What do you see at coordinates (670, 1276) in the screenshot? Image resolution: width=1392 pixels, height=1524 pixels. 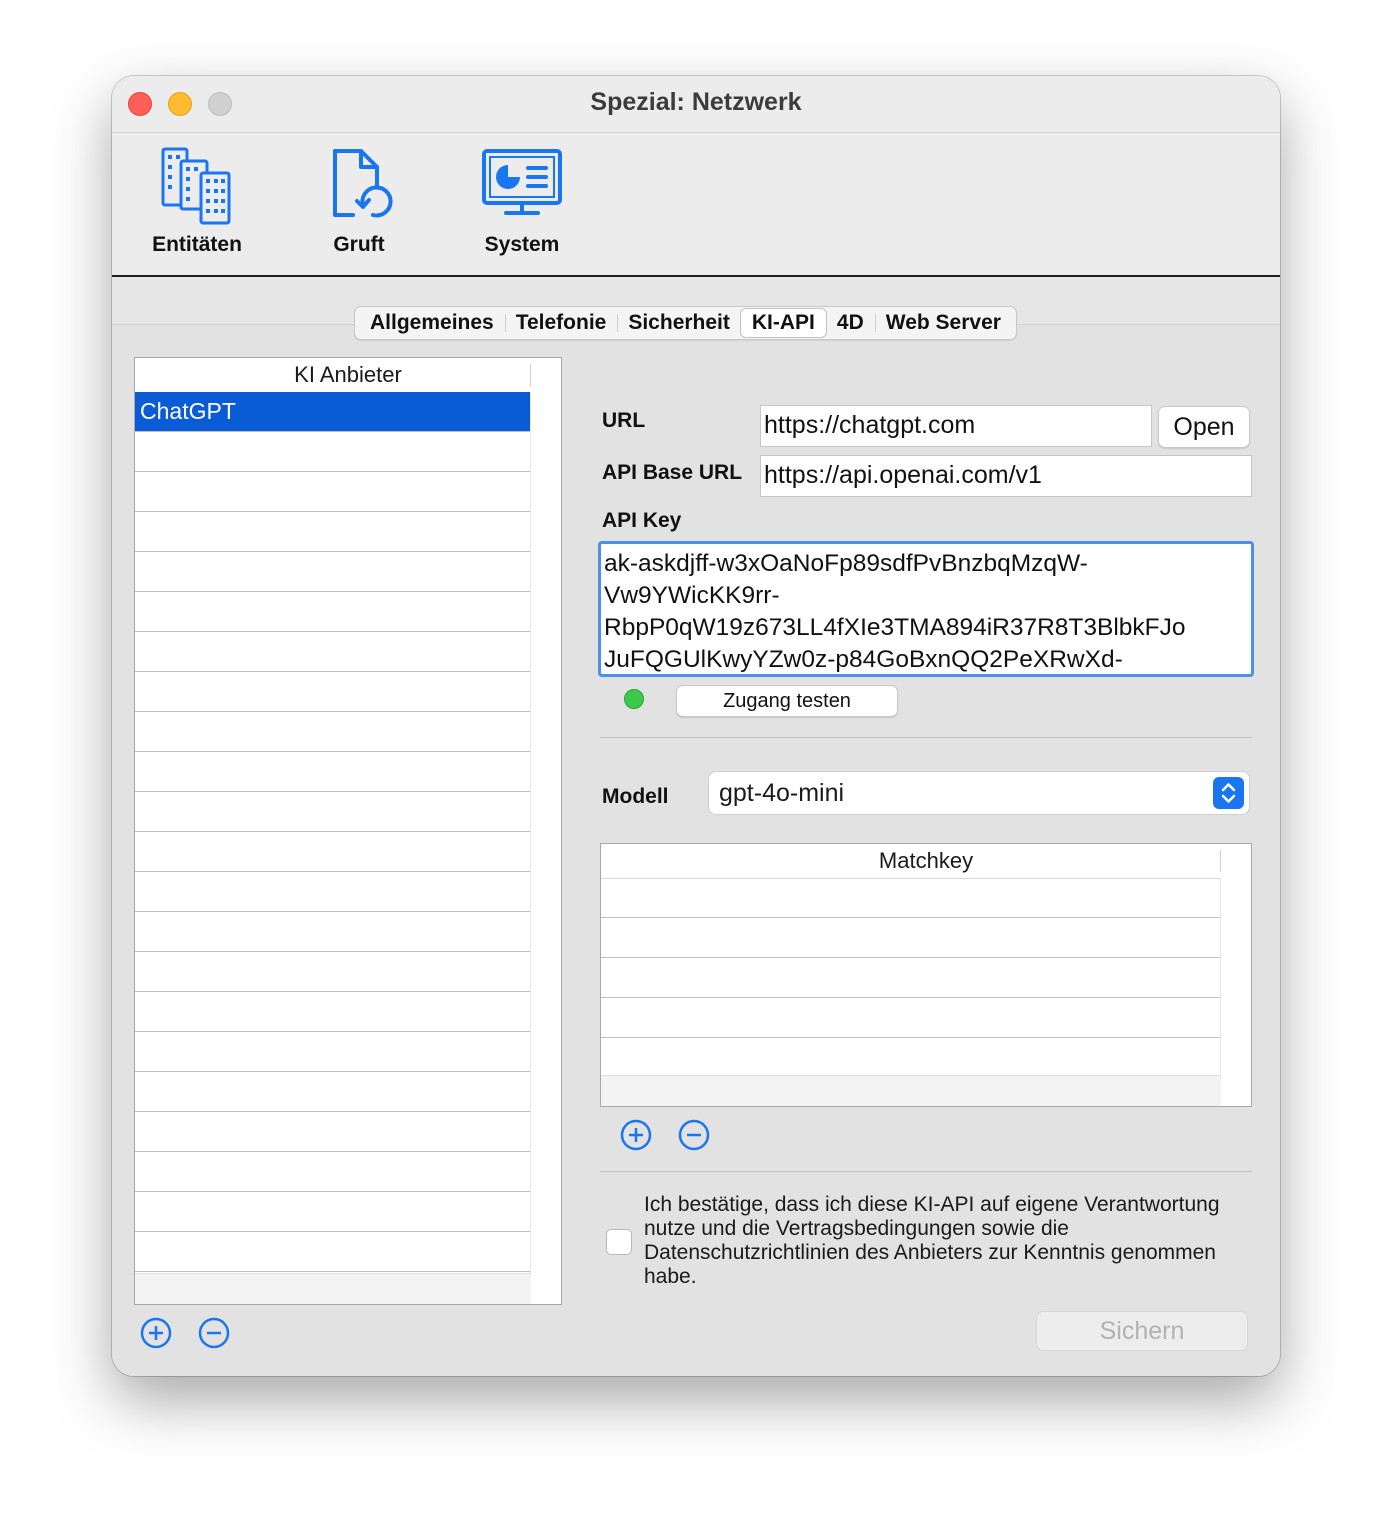 I see `consent-line: habe.` at bounding box center [670, 1276].